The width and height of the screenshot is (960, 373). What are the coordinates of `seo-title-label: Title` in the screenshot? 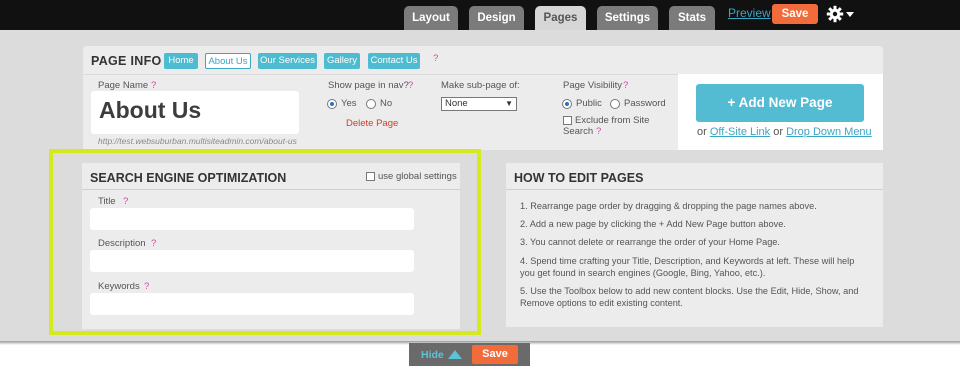 It's located at (107, 201).